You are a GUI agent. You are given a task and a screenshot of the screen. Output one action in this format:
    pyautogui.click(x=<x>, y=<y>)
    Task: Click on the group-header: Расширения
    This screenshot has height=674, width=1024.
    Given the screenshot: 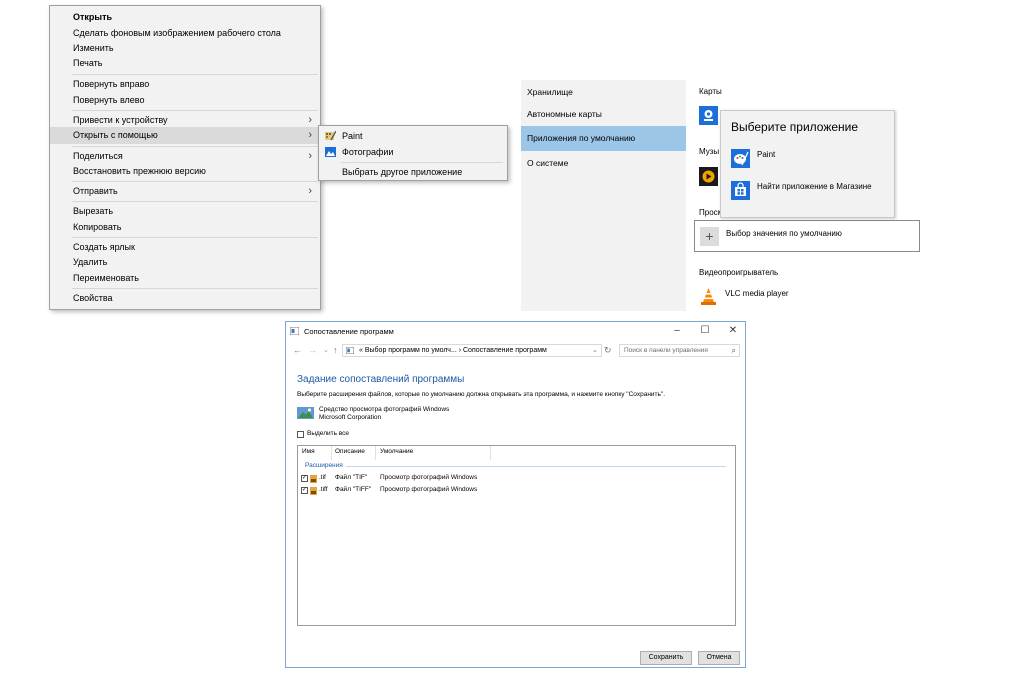 What is the action you would take?
    pyautogui.click(x=324, y=465)
    